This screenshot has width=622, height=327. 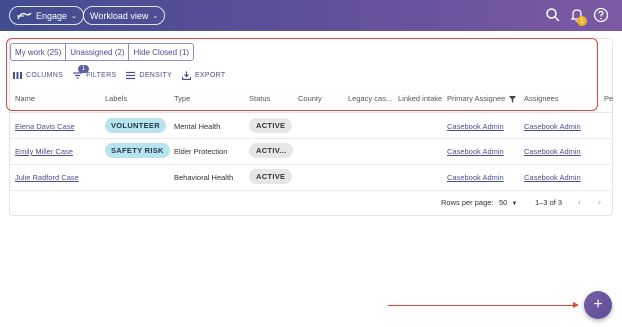 I want to click on case-type: Elder Protection, so click(x=201, y=151).